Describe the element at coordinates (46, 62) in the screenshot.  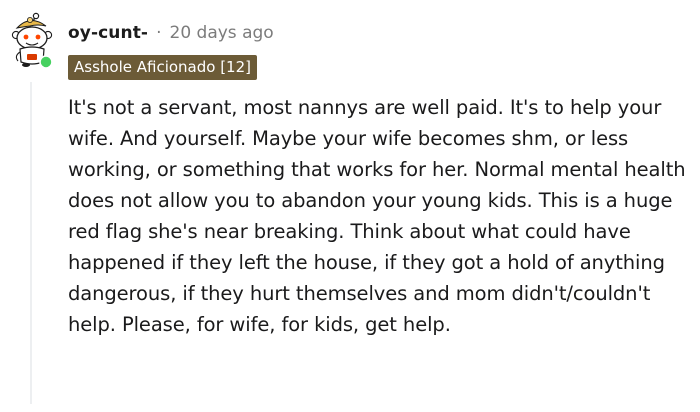
I see `online-status-icon` at that location.